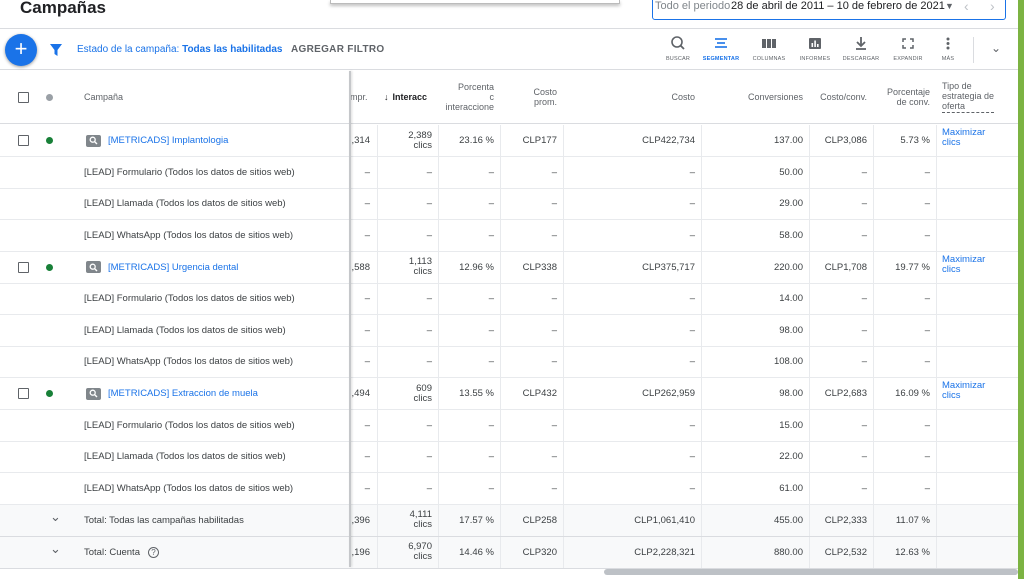  I want to click on campaign-name-link: [METRICADS] Implantologia, so click(168, 140).